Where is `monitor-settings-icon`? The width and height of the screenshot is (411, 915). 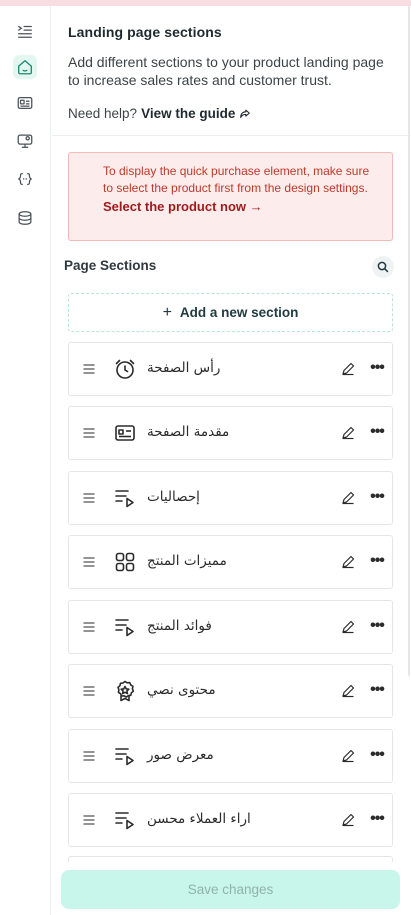 monitor-settings-icon is located at coordinates (25, 141).